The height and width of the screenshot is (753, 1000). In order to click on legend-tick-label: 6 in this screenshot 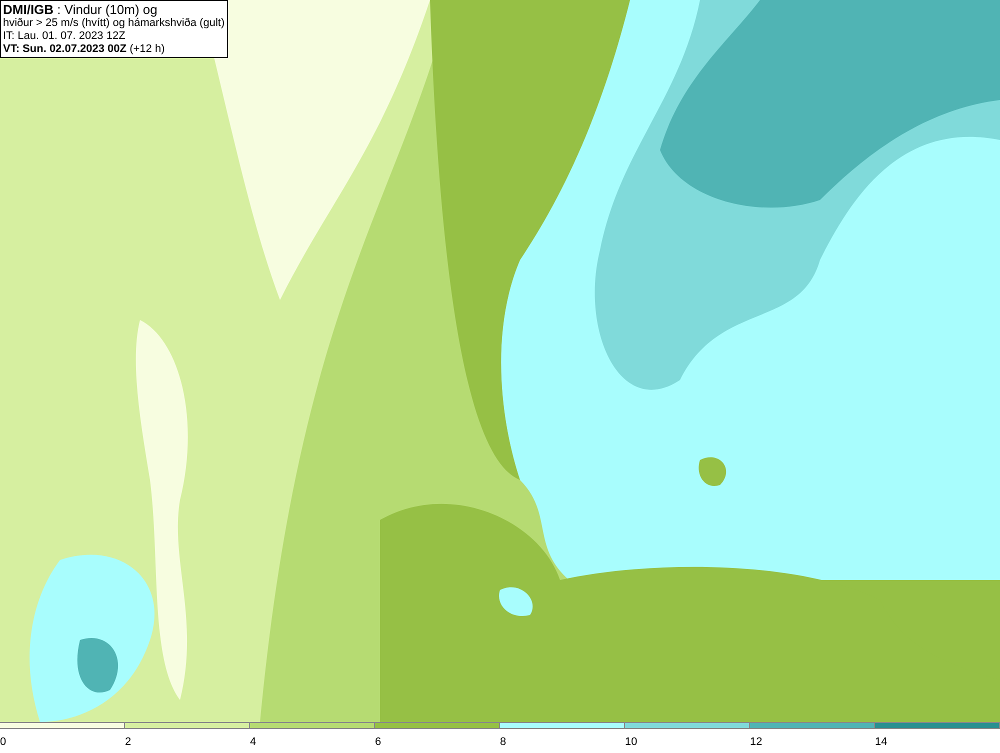, I will do `click(378, 742)`.